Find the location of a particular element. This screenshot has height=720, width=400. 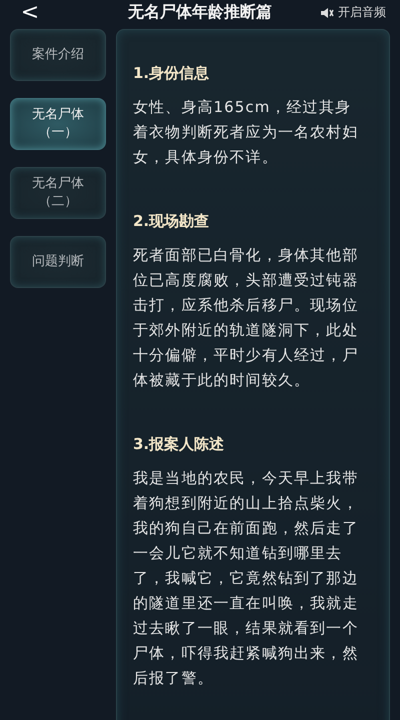

sidebar-tab: 无名尸体（二） is located at coordinates (58, 193).